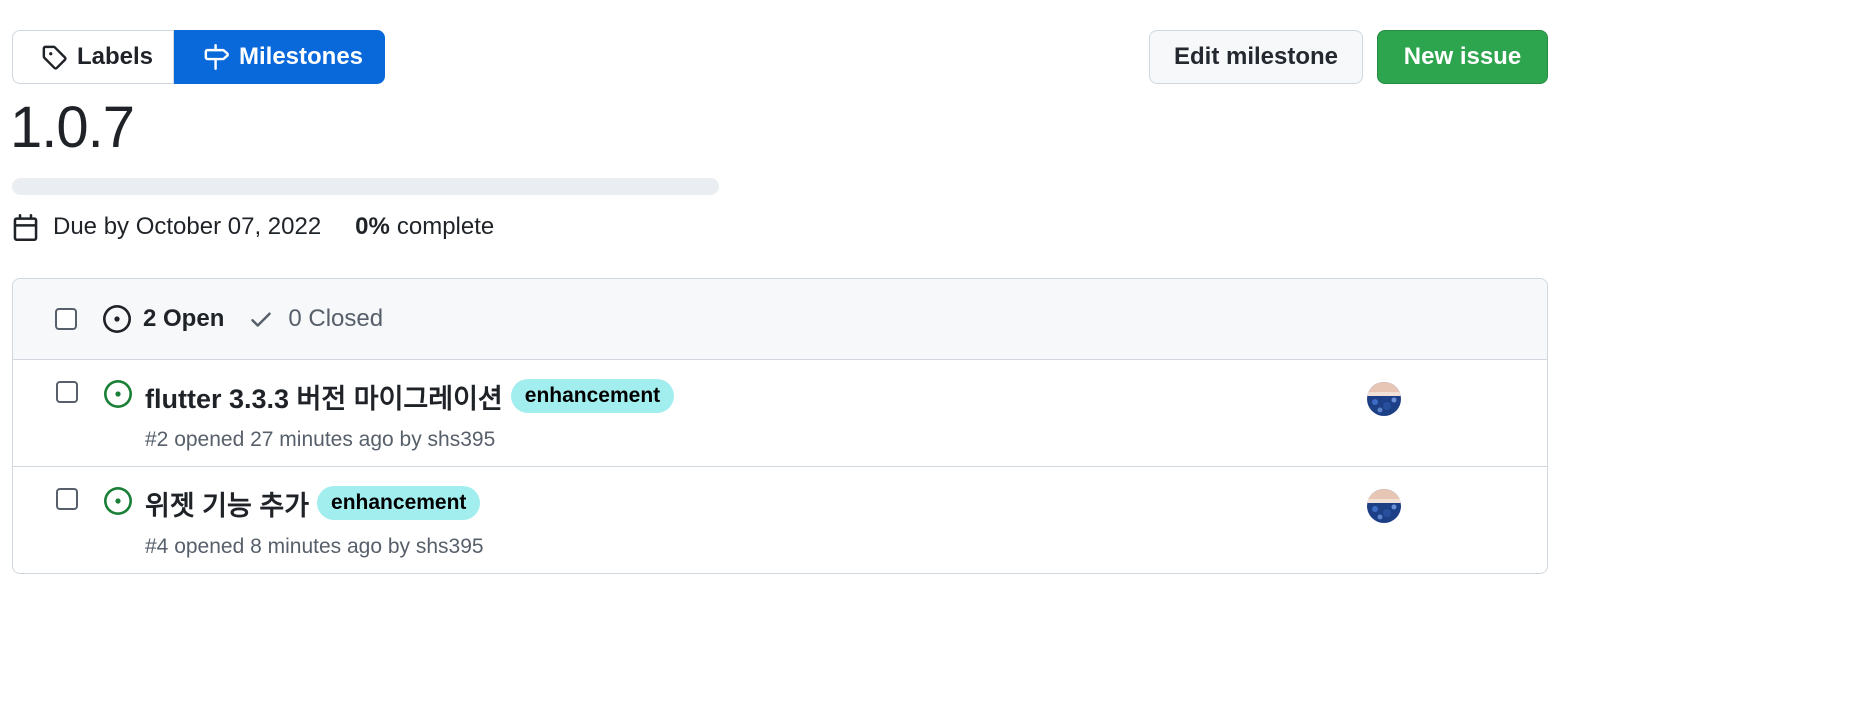 This screenshot has height=704, width=1862. Describe the element at coordinates (313, 503) in the screenshot. I see `issue-title-line: 위젯 기능 추가 enhancement` at that location.